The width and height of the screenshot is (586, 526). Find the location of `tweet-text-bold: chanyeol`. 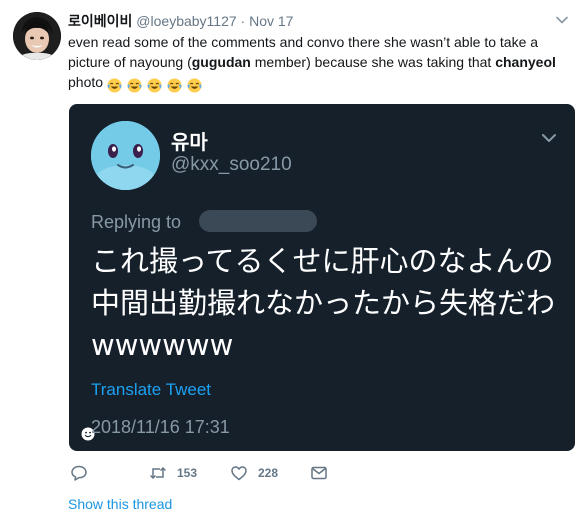

tweet-text-bold: chanyeol is located at coordinates (525, 62).